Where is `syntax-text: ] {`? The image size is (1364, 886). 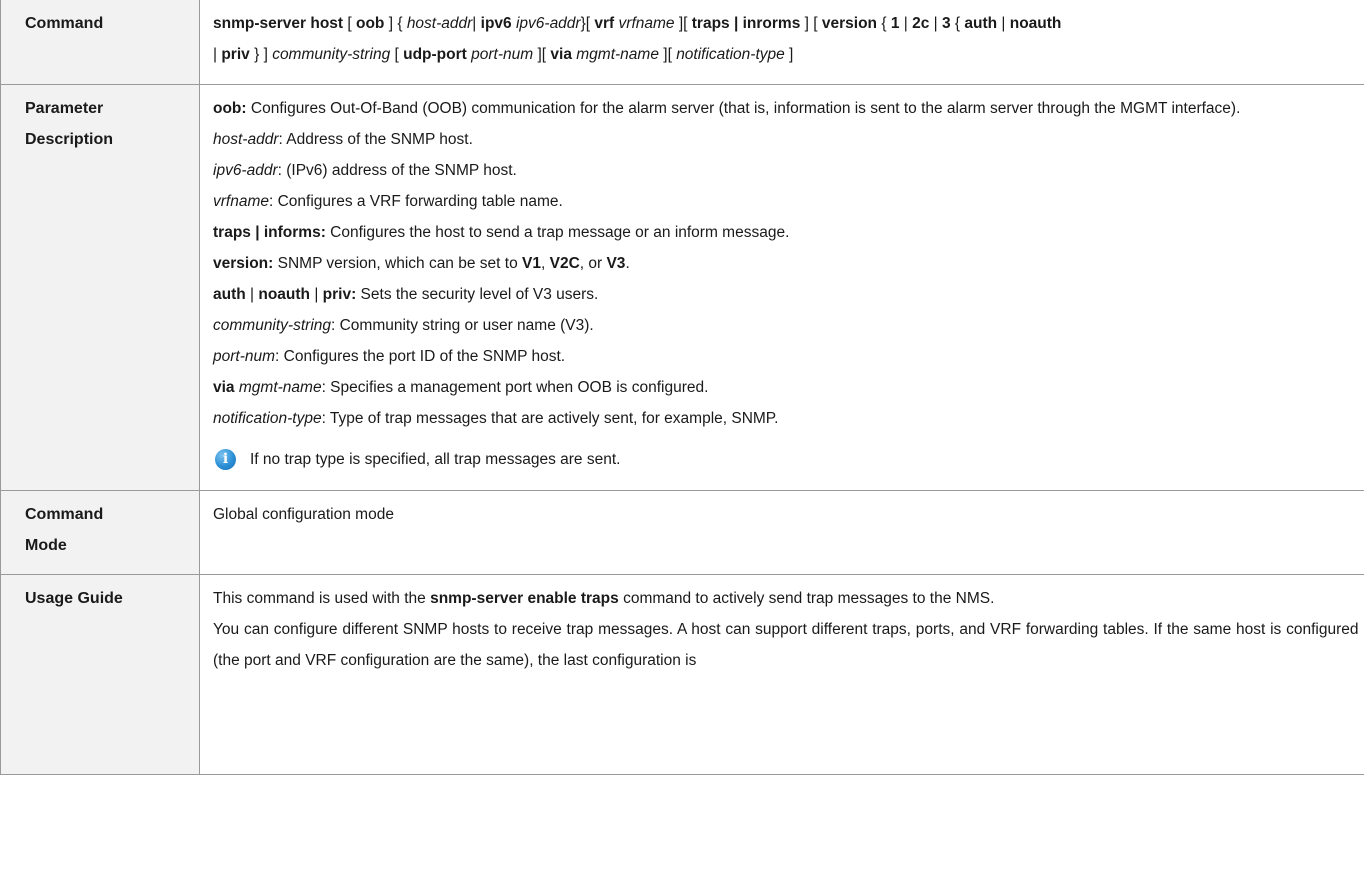
syntax-text: ] { is located at coordinates (395, 23).